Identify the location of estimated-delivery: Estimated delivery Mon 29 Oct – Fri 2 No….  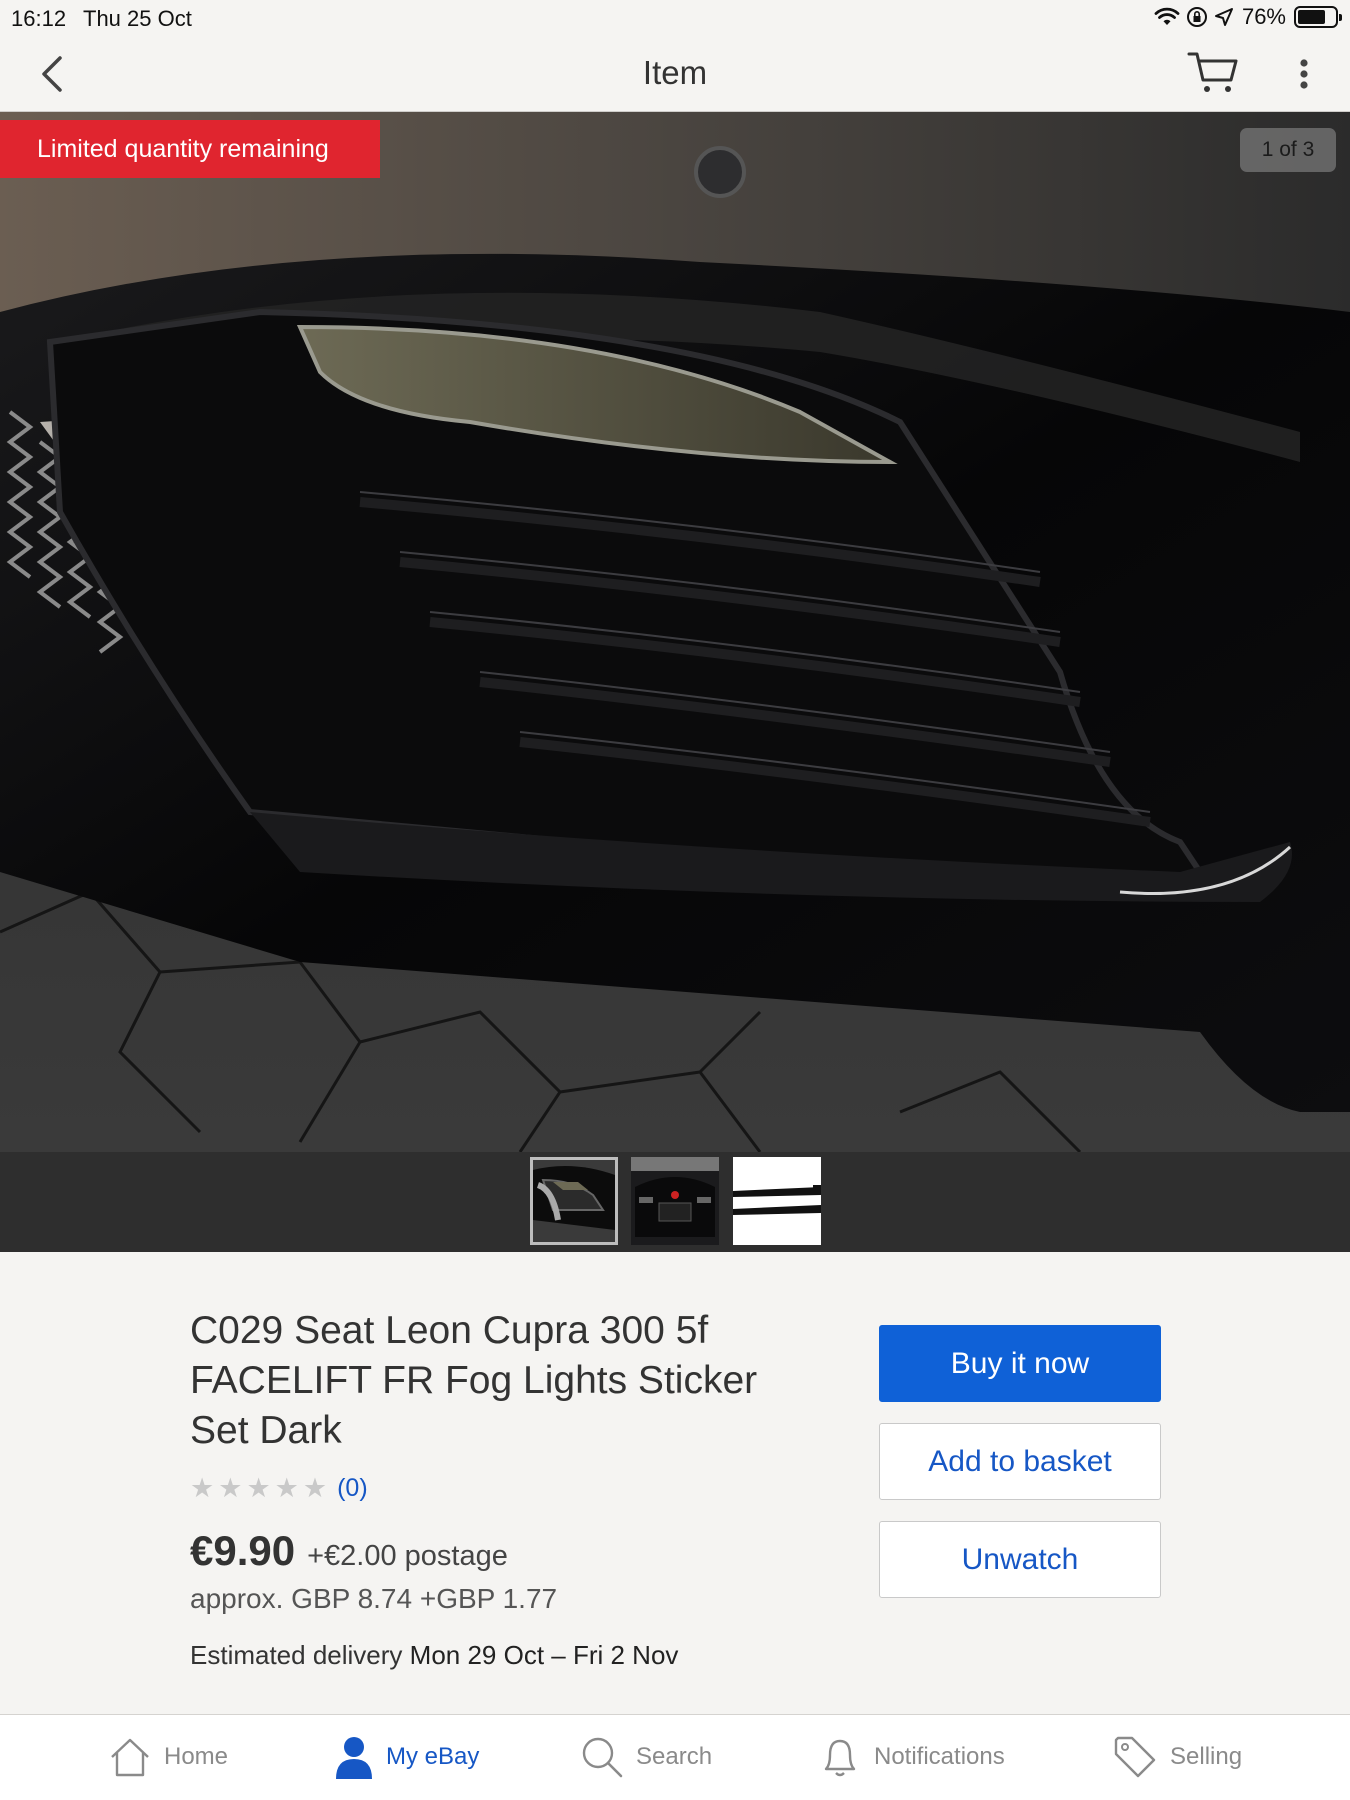
(434, 1655).